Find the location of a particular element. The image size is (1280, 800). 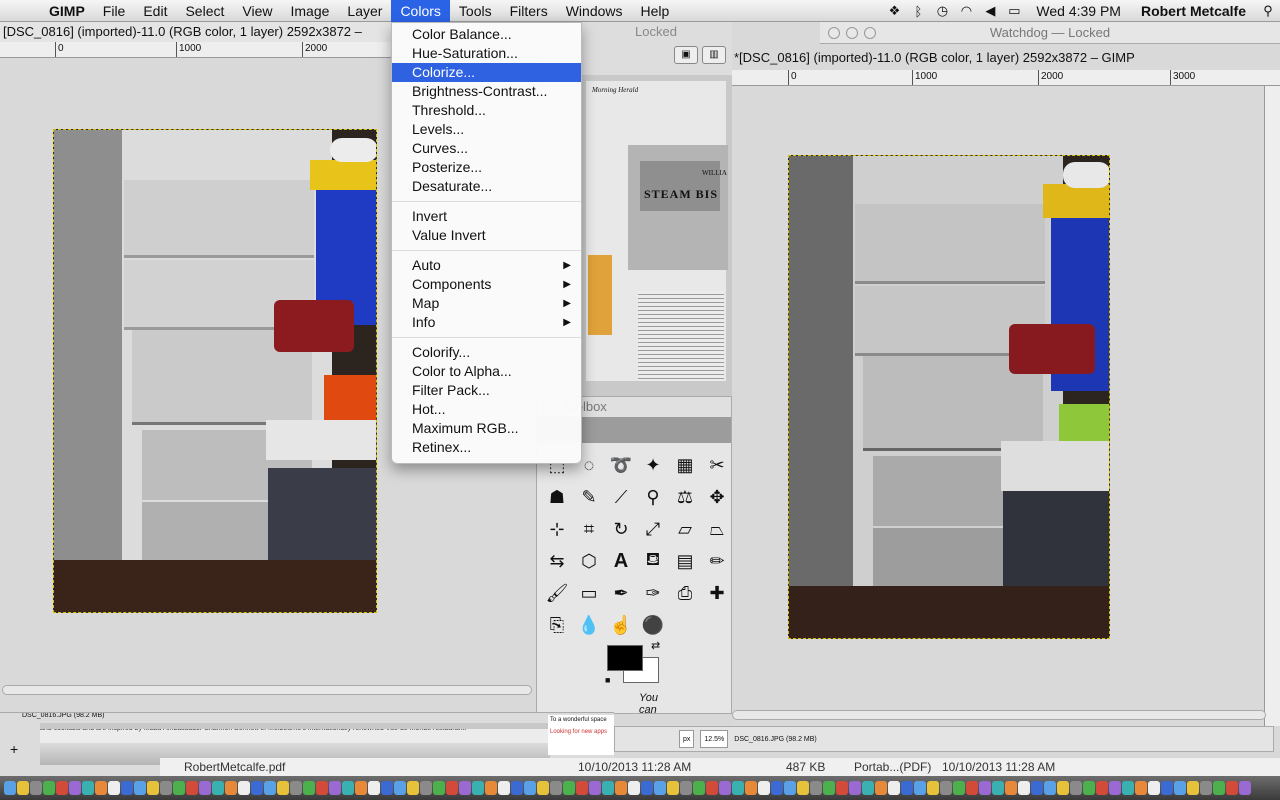

menu-file: File is located at coordinates (114, 11).